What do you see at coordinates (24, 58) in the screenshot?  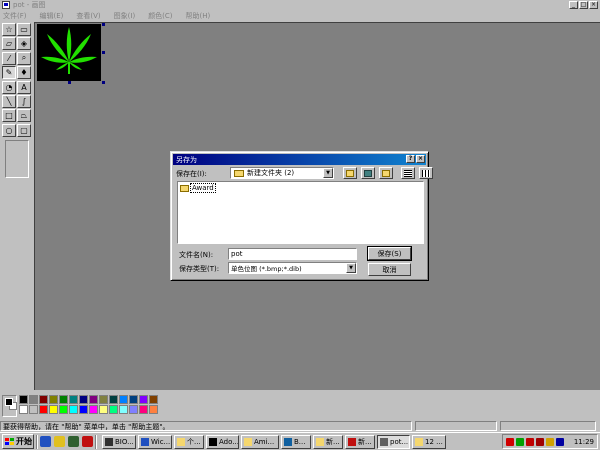 I see `magnifier-tool: ⌕` at bounding box center [24, 58].